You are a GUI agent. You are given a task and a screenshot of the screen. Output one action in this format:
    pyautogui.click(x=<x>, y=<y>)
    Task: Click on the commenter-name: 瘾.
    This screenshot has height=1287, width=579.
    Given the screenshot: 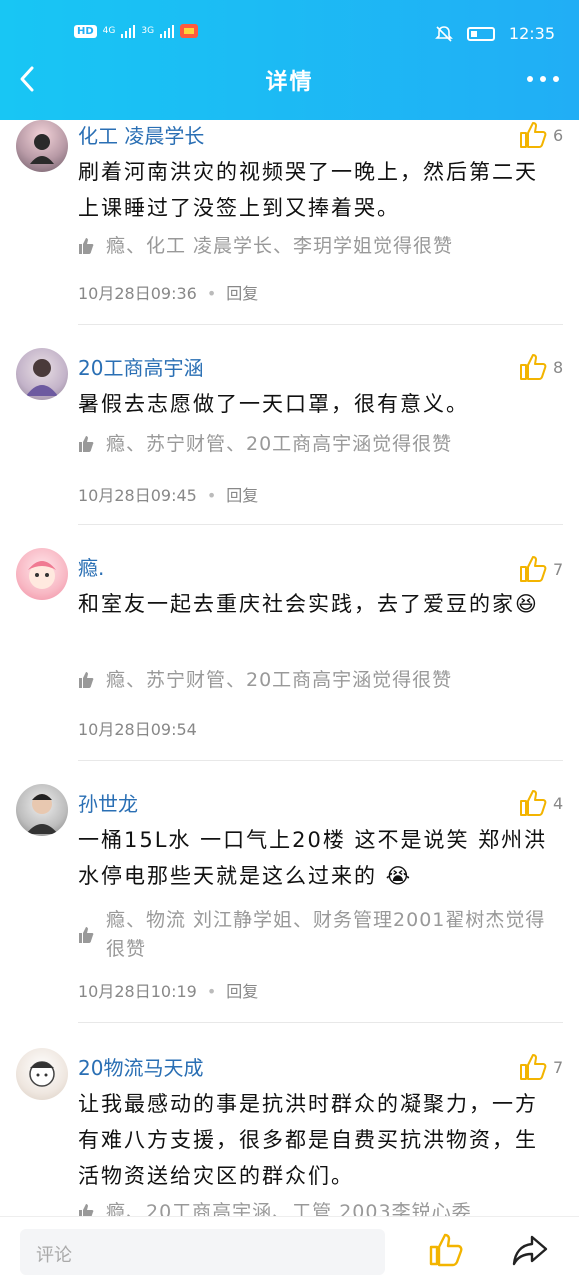 What is the action you would take?
    pyautogui.click(x=91, y=566)
    